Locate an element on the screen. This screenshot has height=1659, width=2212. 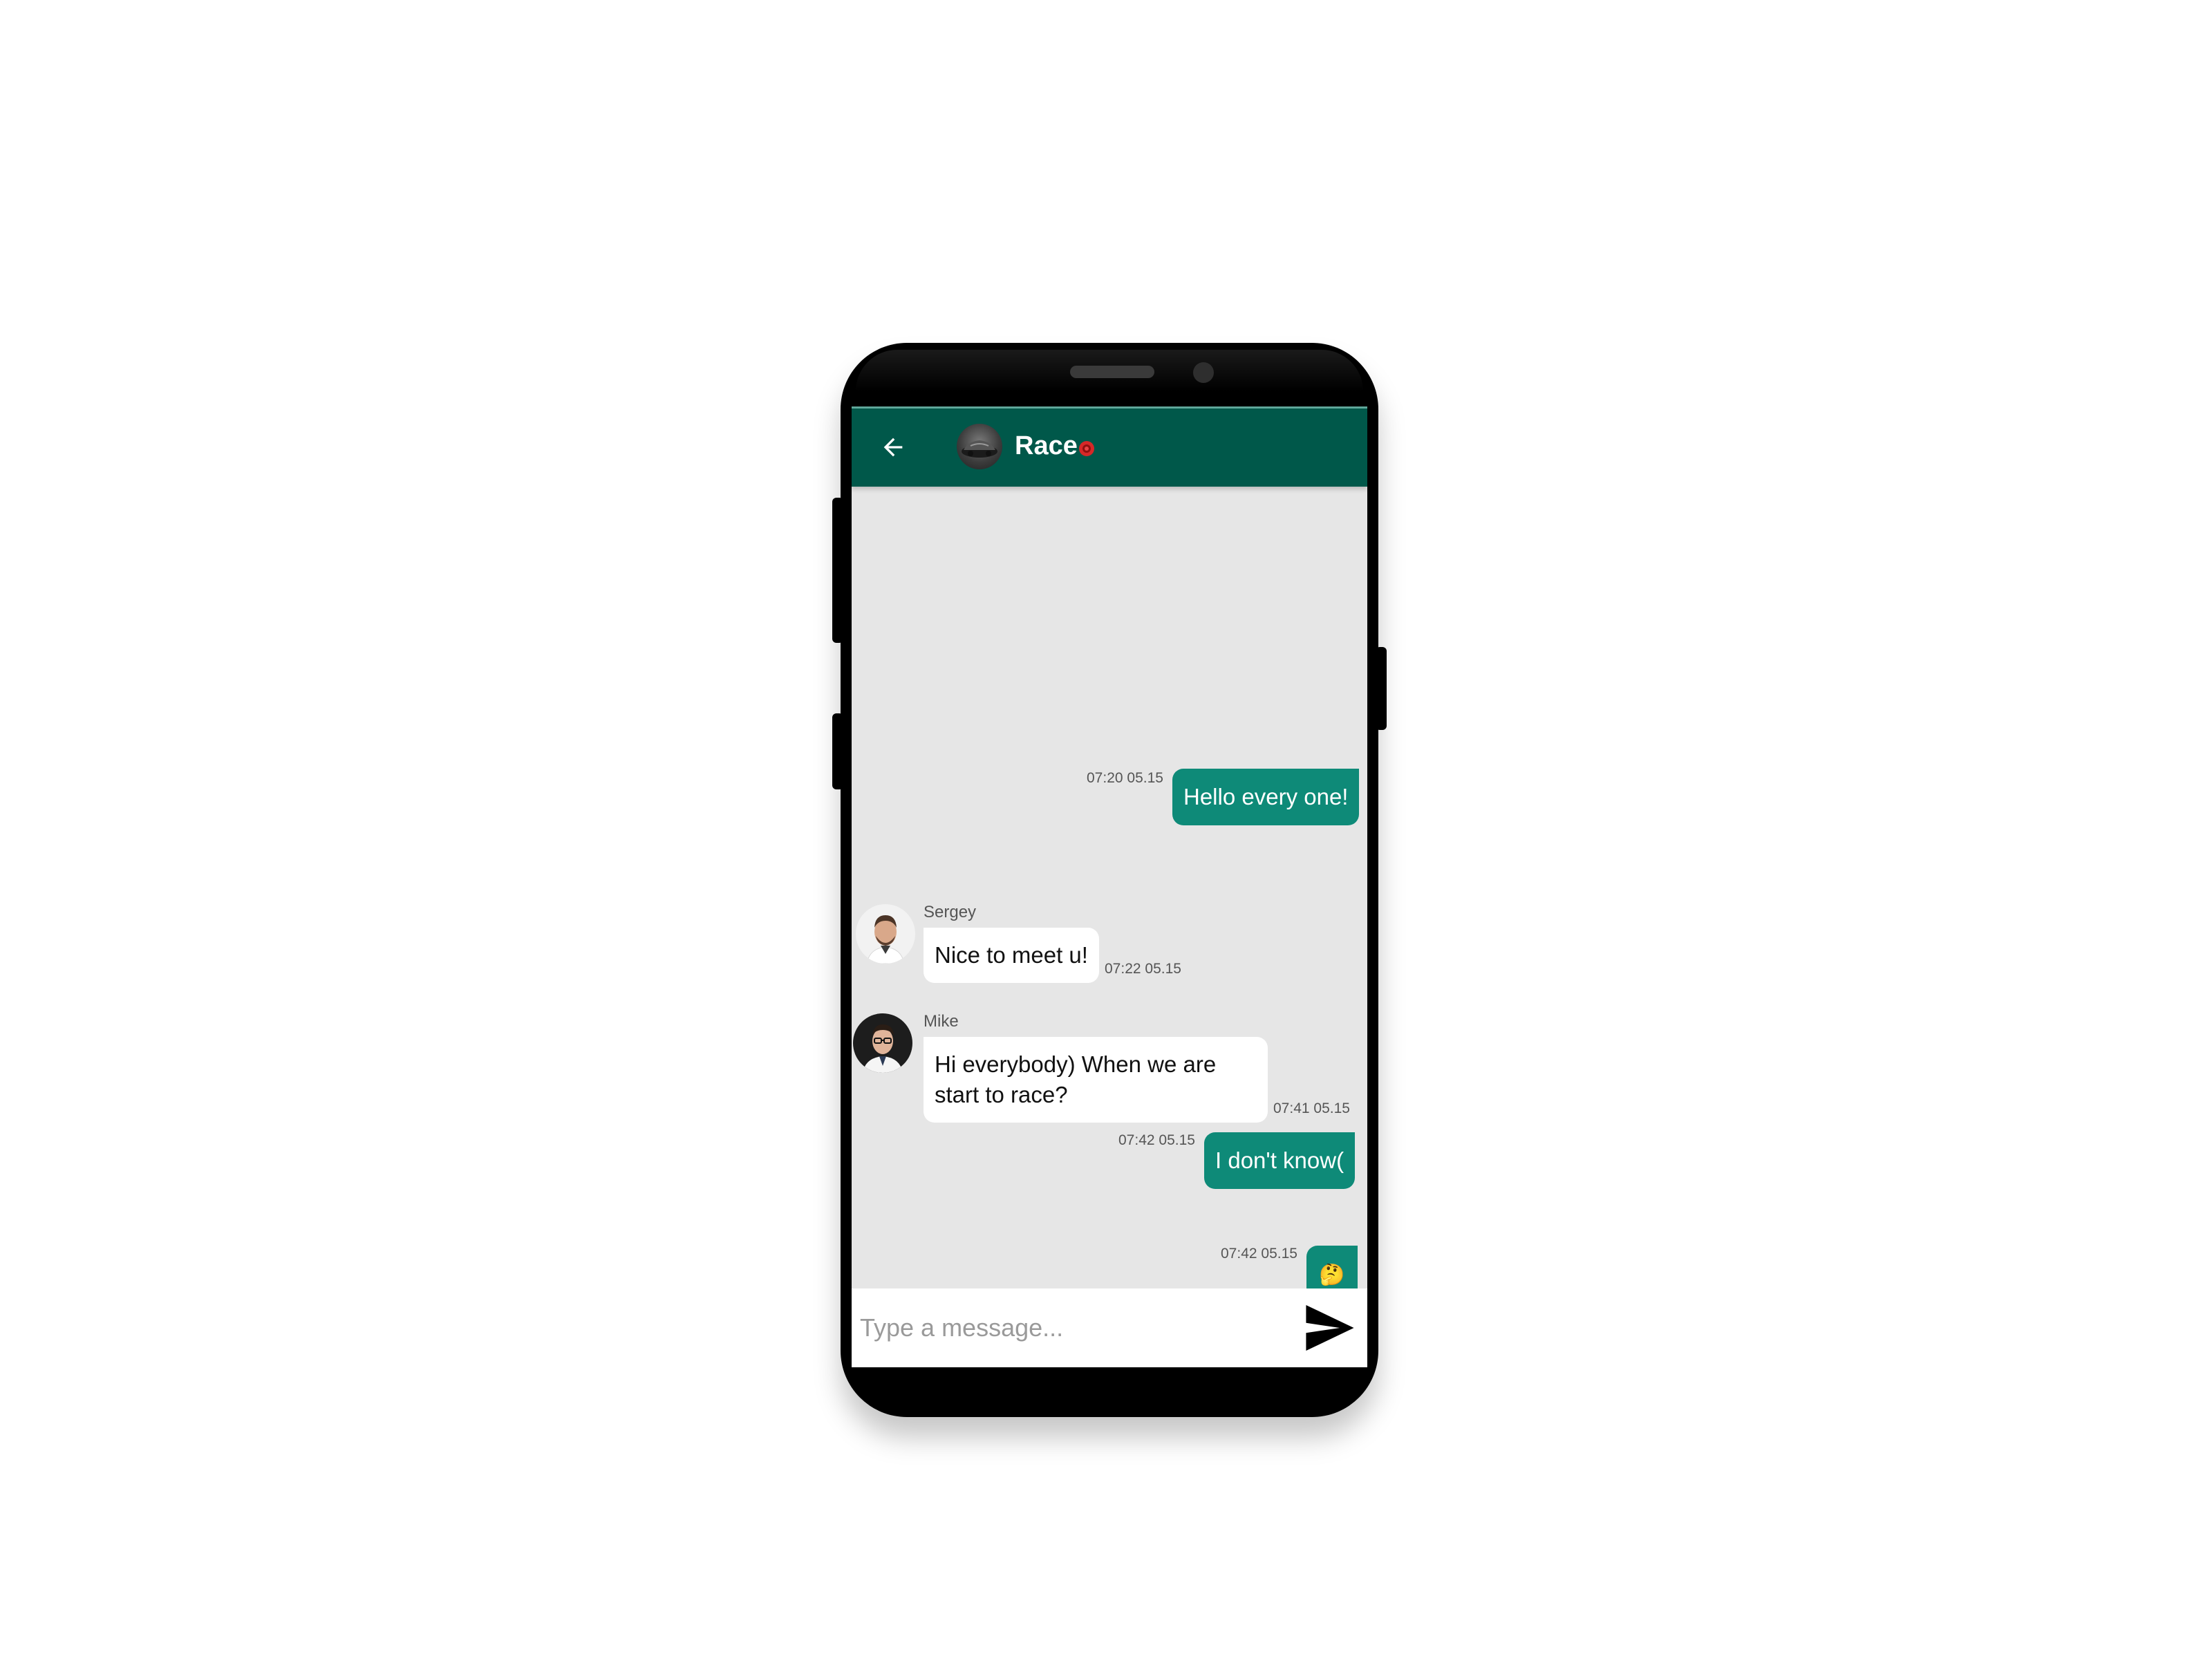
volume-up-button is located at coordinates (838, 570).